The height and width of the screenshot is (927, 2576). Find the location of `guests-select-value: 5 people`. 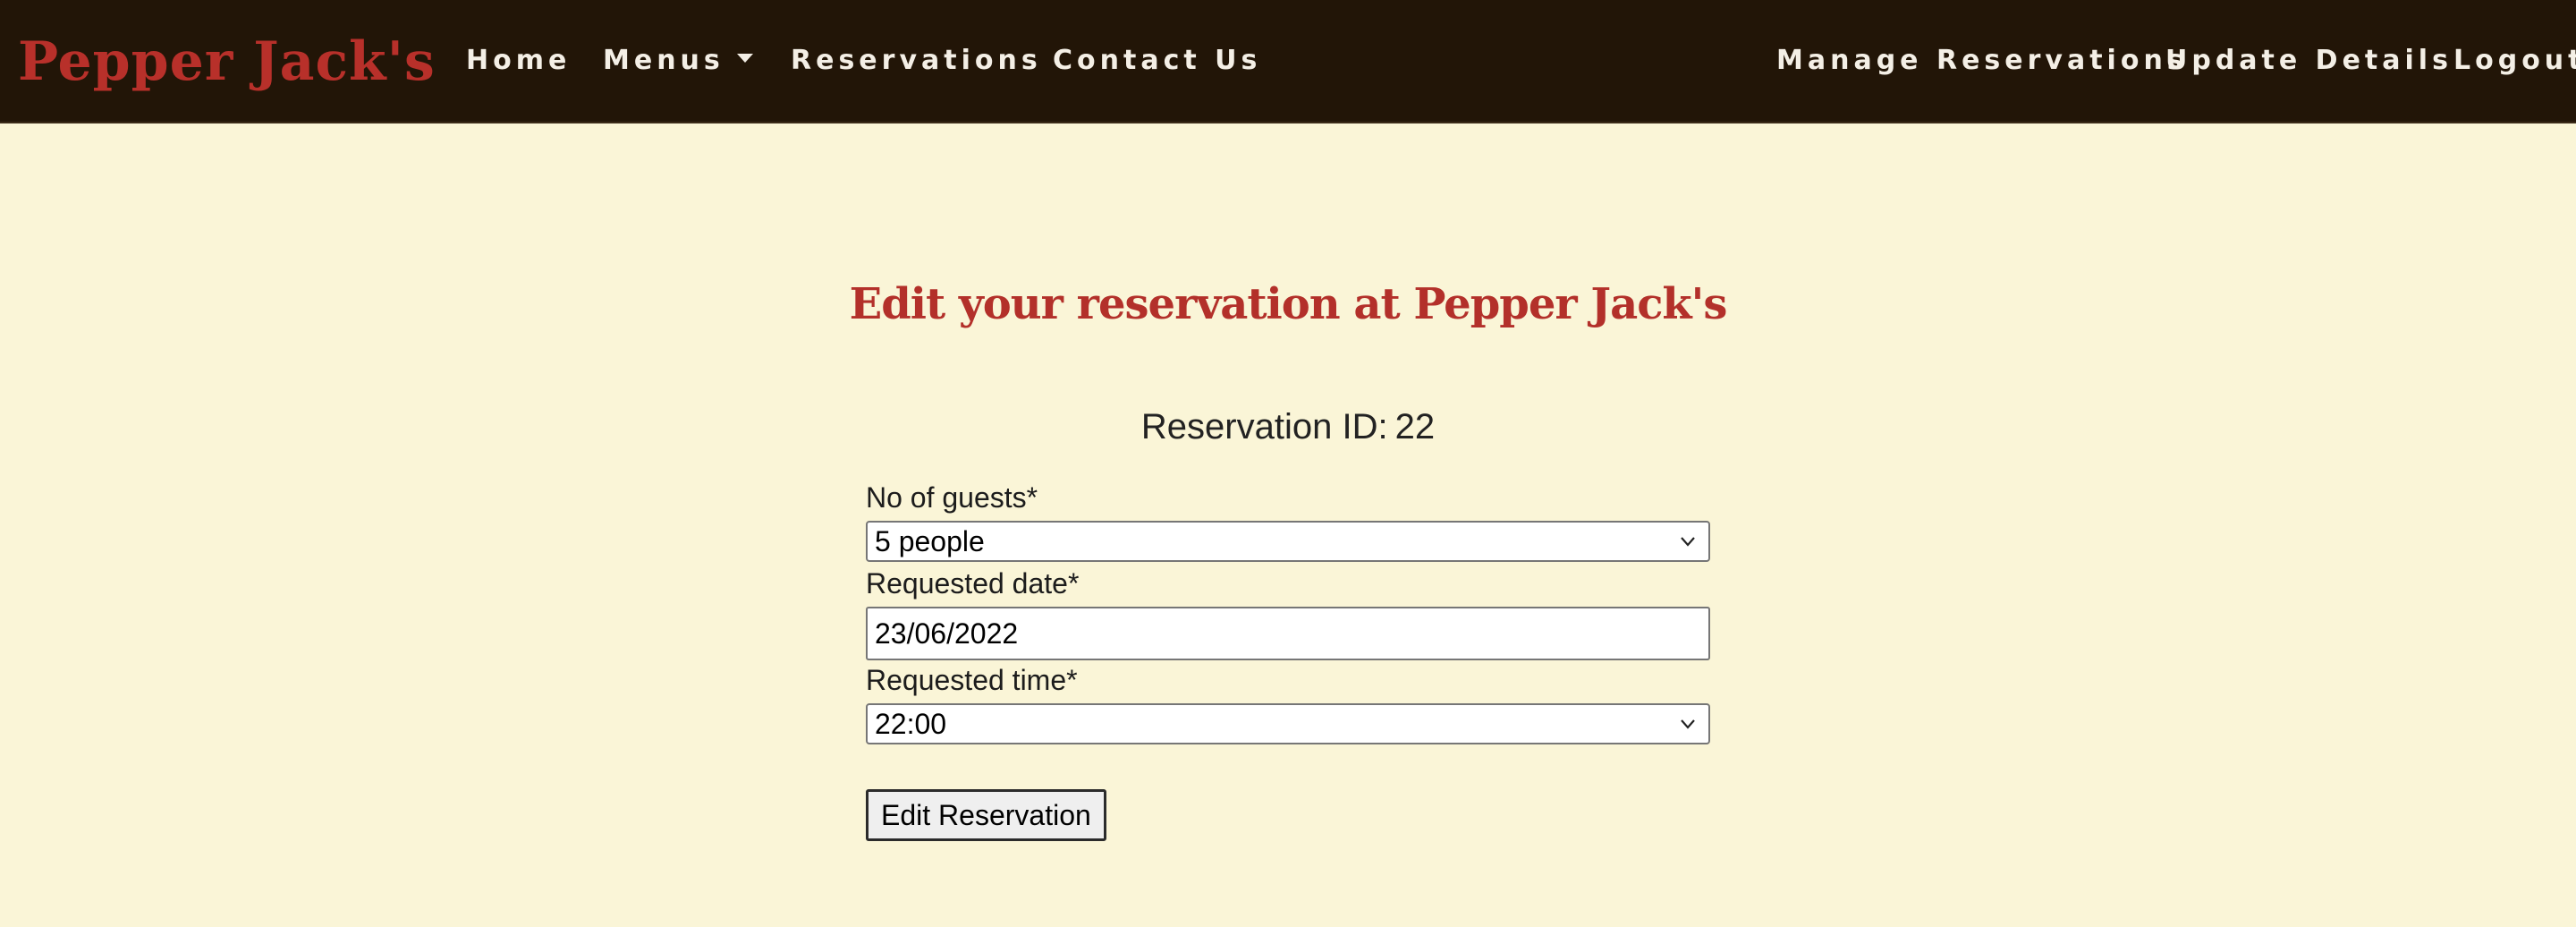

guests-select-value: 5 people is located at coordinates (930, 541).